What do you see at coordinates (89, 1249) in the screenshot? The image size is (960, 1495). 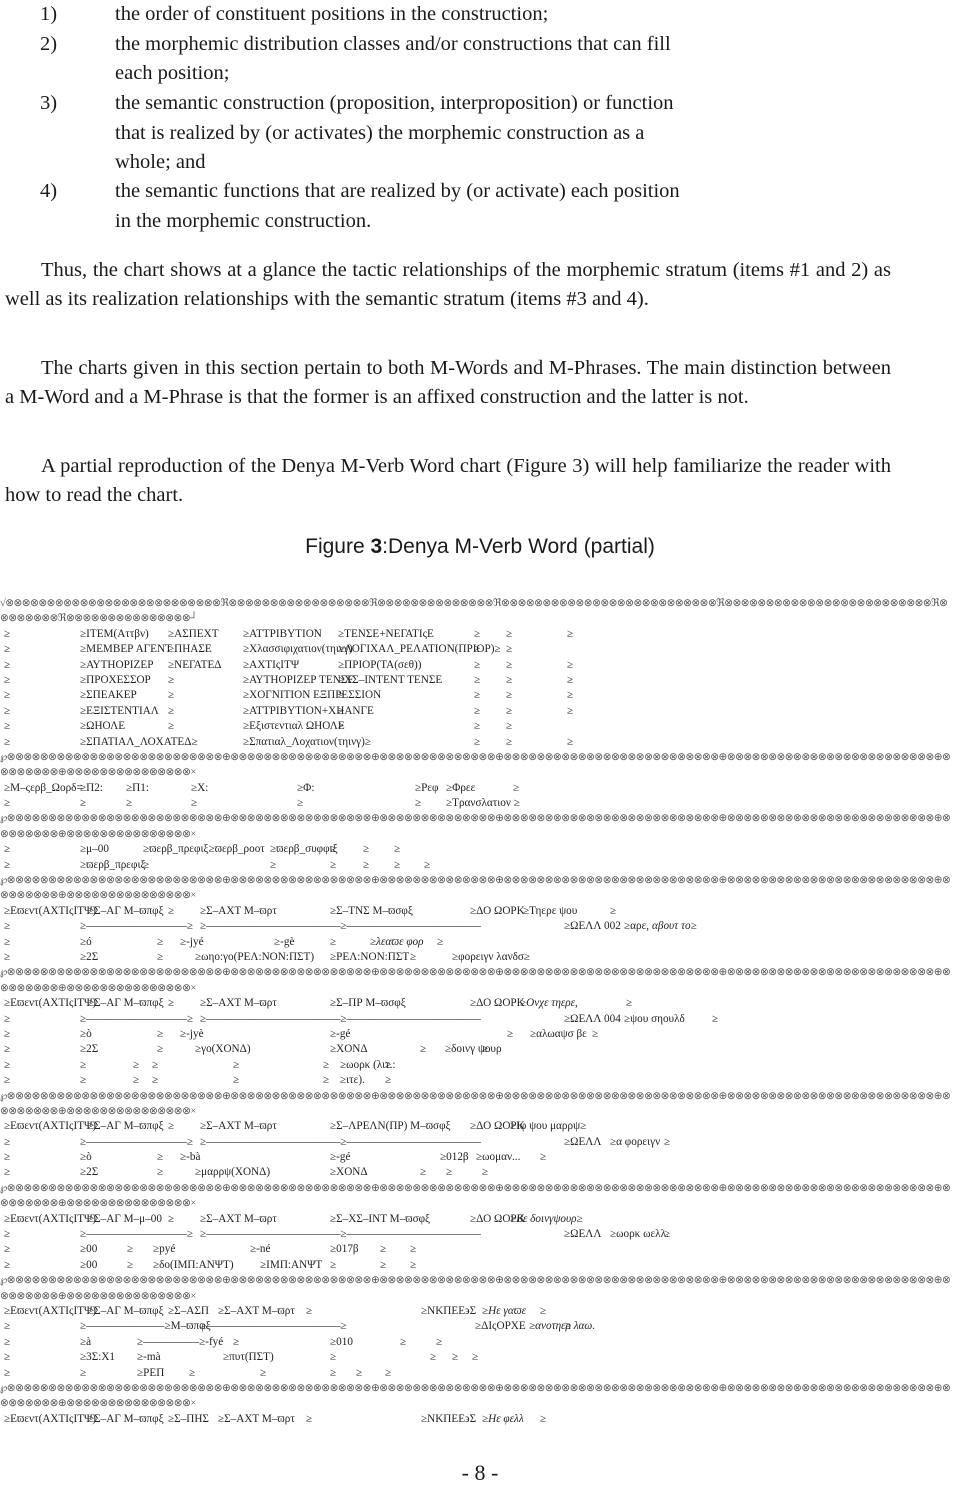 I see `chart-cell: ≥00` at bounding box center [89, 1249].